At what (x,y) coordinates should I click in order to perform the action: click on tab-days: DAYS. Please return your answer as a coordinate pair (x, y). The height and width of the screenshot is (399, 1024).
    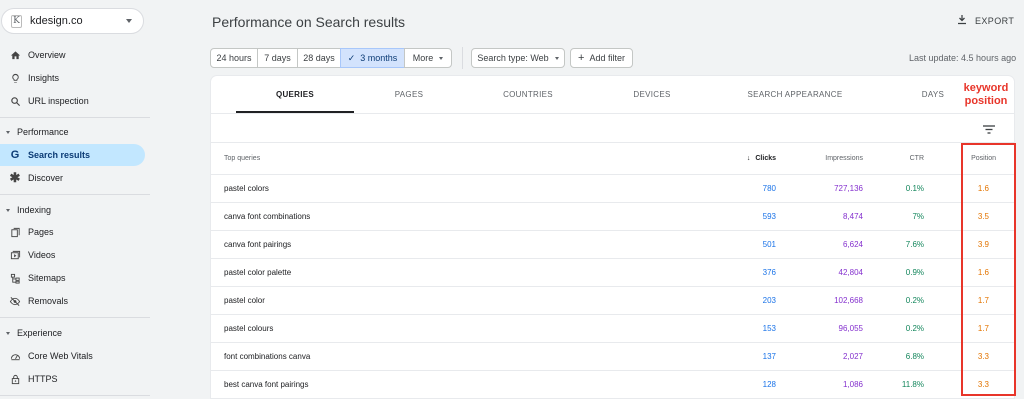
    Looking at the image, I should click on (933, 94).